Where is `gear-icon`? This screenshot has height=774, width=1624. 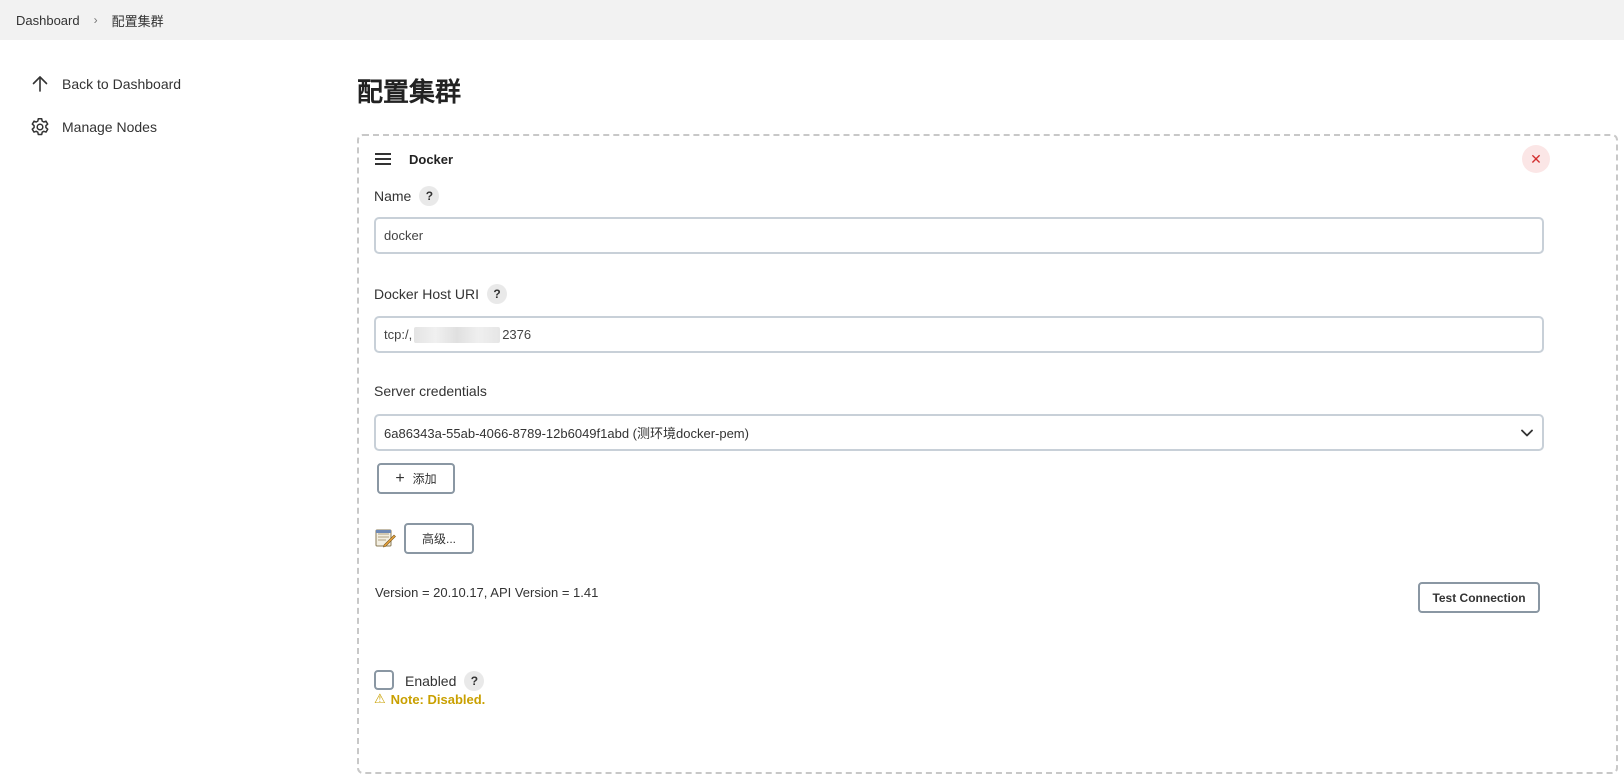 gear-icon is located at coordinates (40, 127).